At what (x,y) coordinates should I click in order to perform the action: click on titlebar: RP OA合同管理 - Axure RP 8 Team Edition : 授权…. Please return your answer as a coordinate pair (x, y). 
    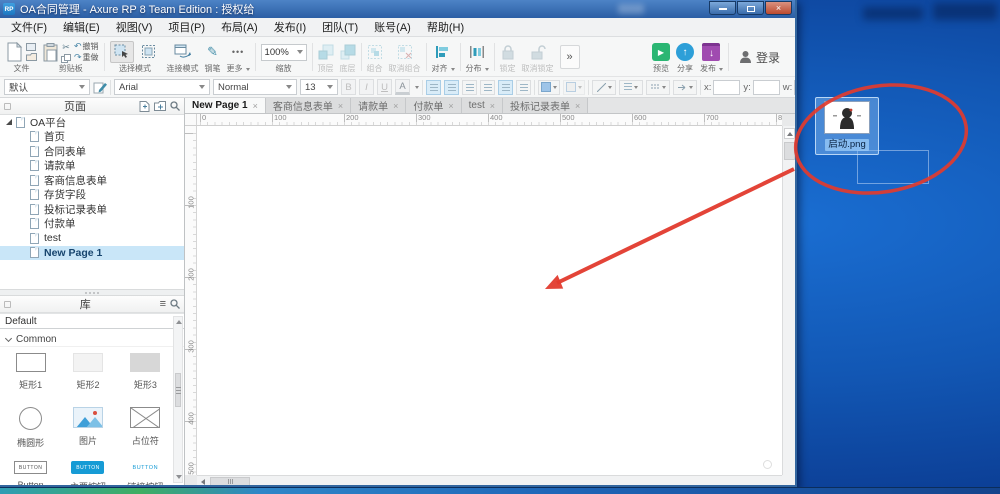
    Looking at the image, I should click on (397, 9).